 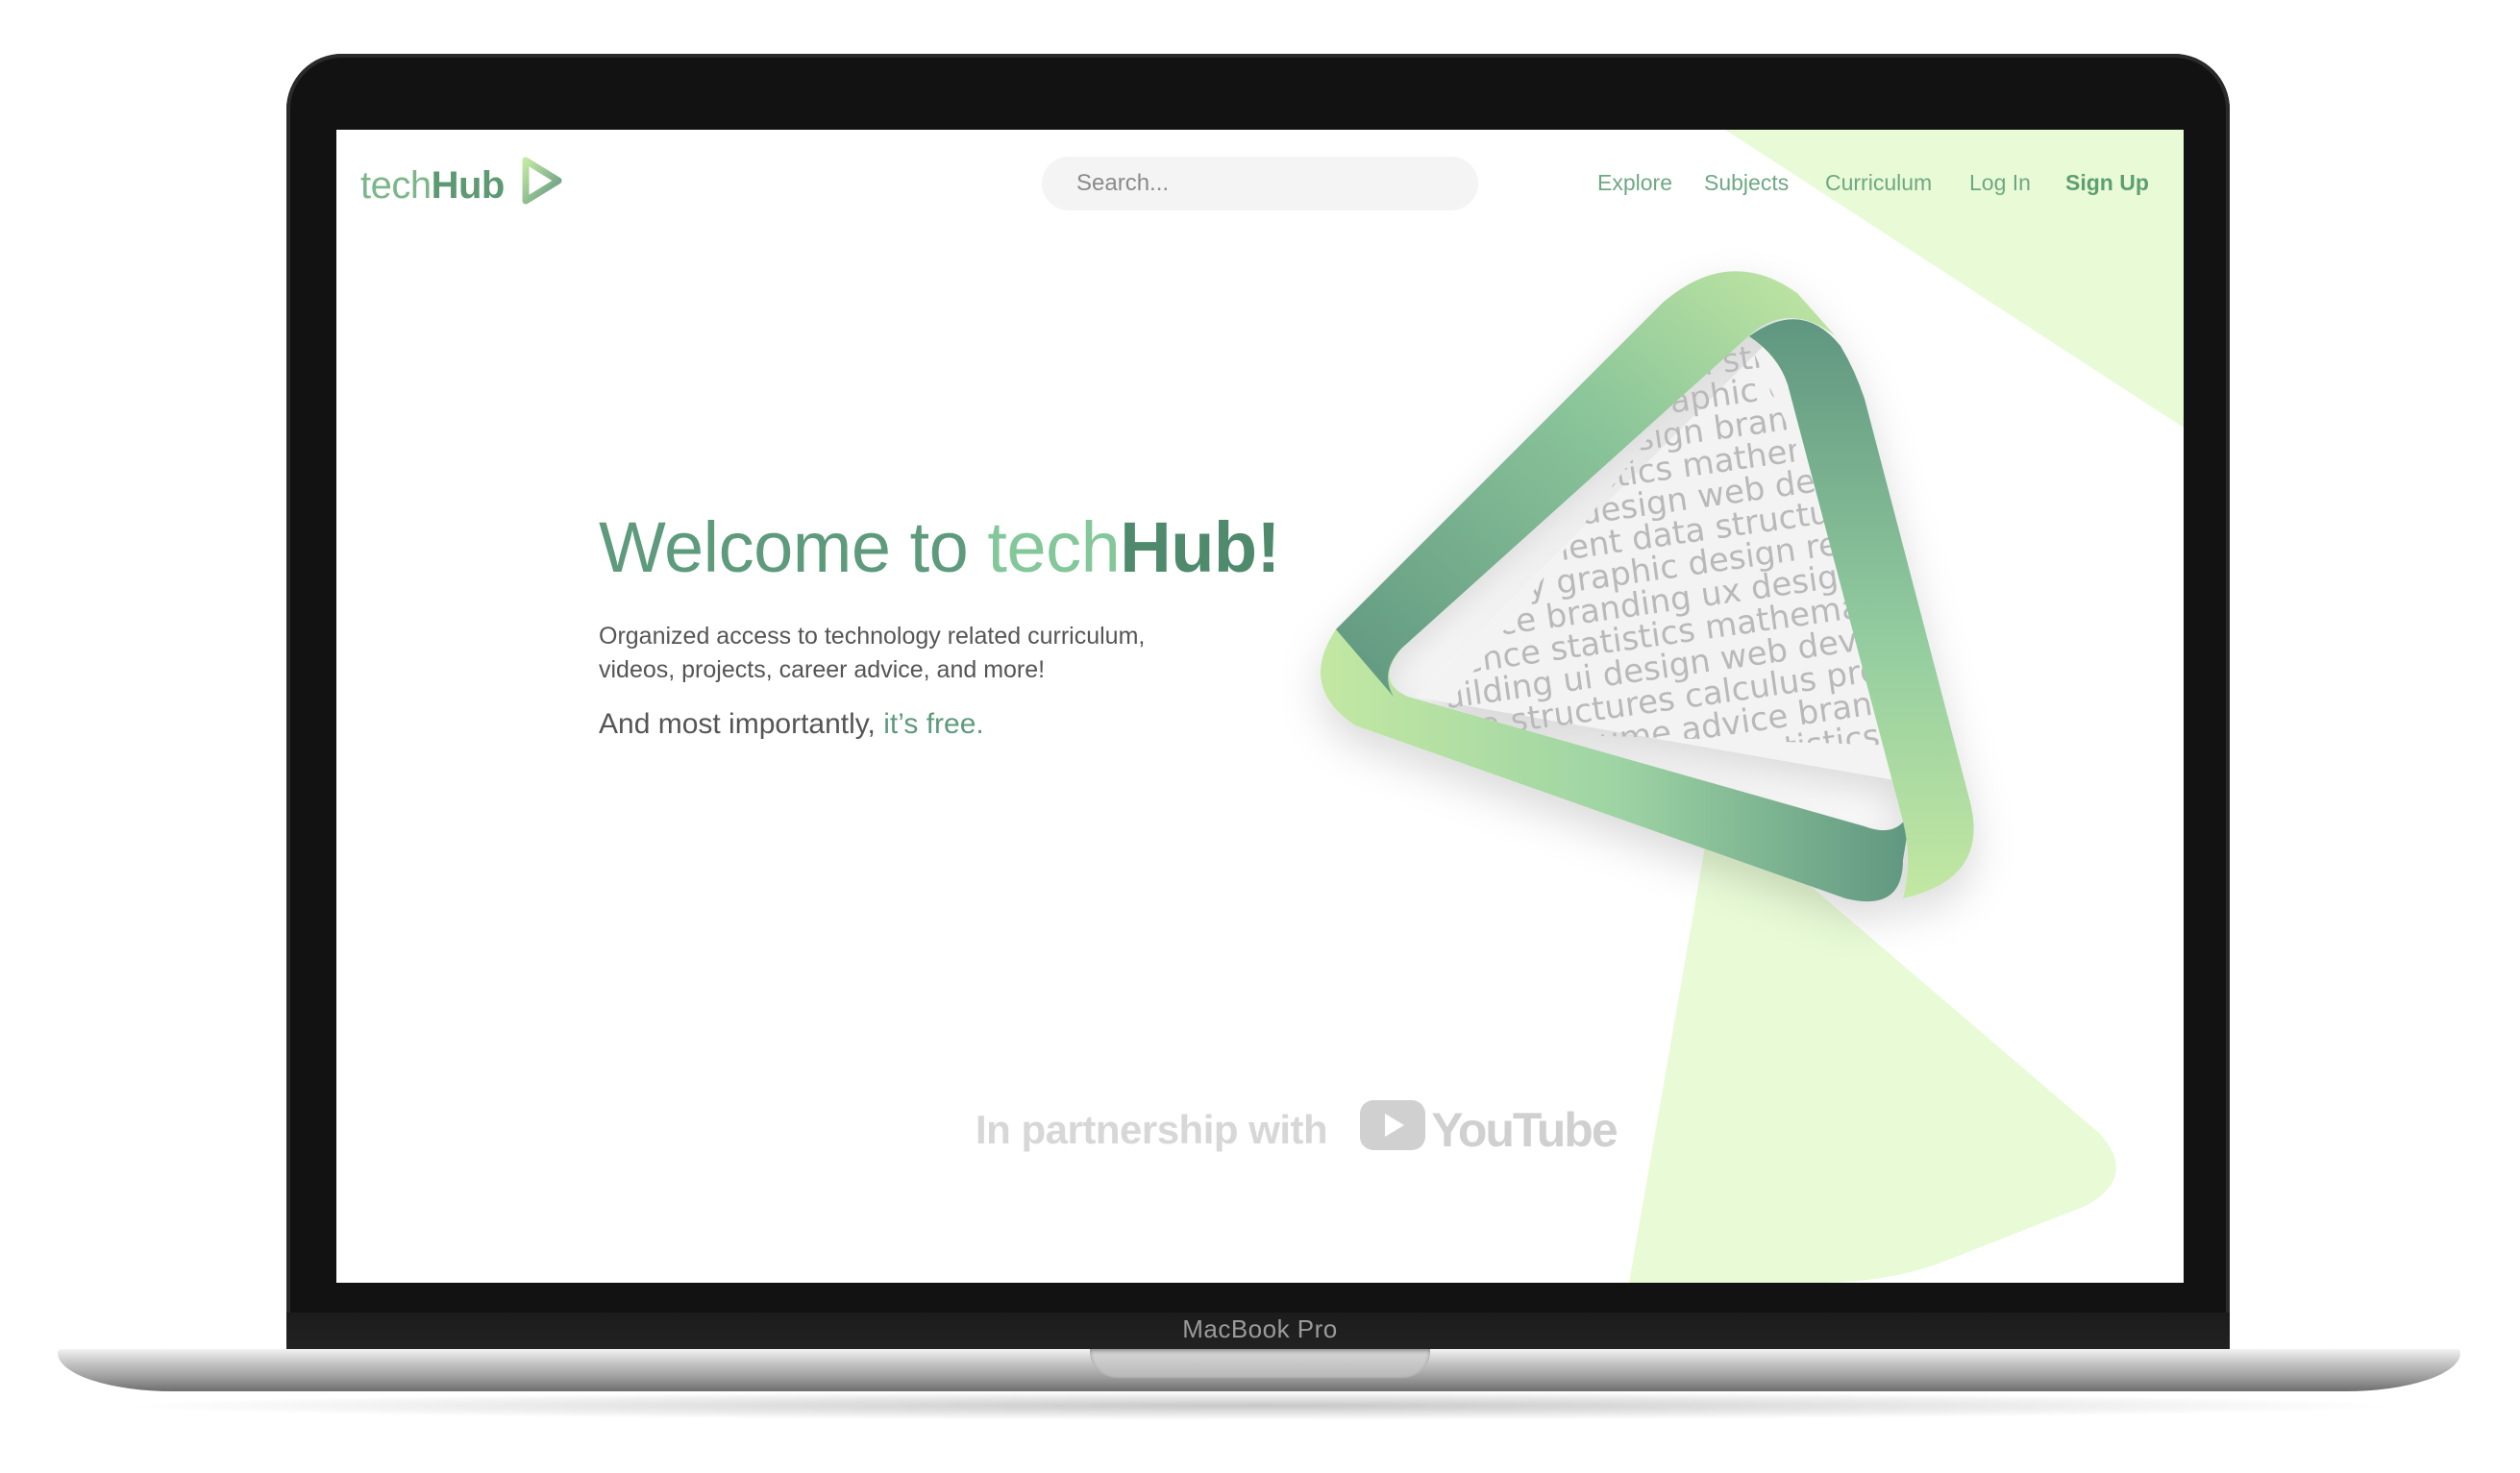 I want to click on youtube-wordmark: YouTube, so click(x=1525, y=1130).